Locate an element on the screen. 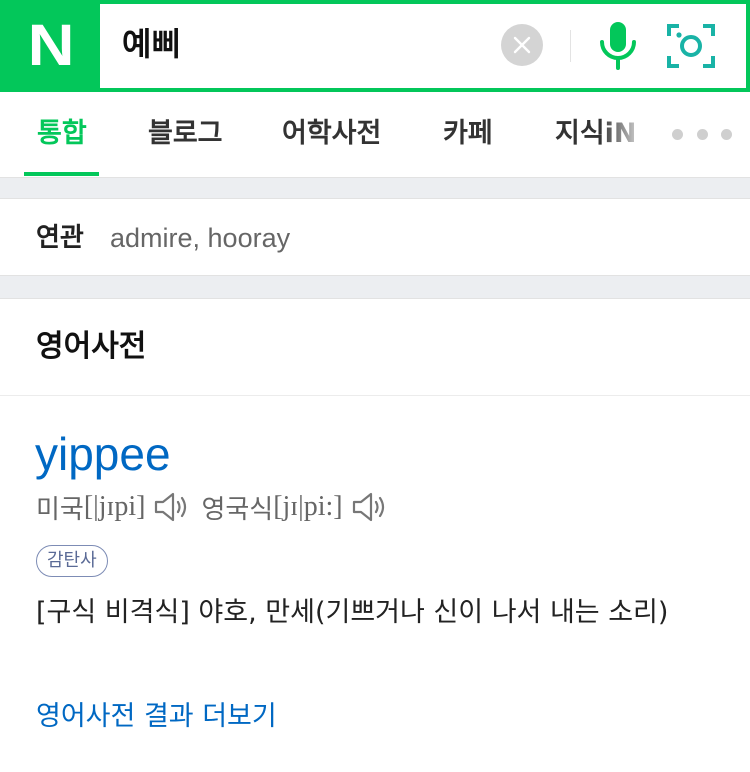 The image size is (750, 772). tab-integrated: 통합 is located at coordinates (62, 134).